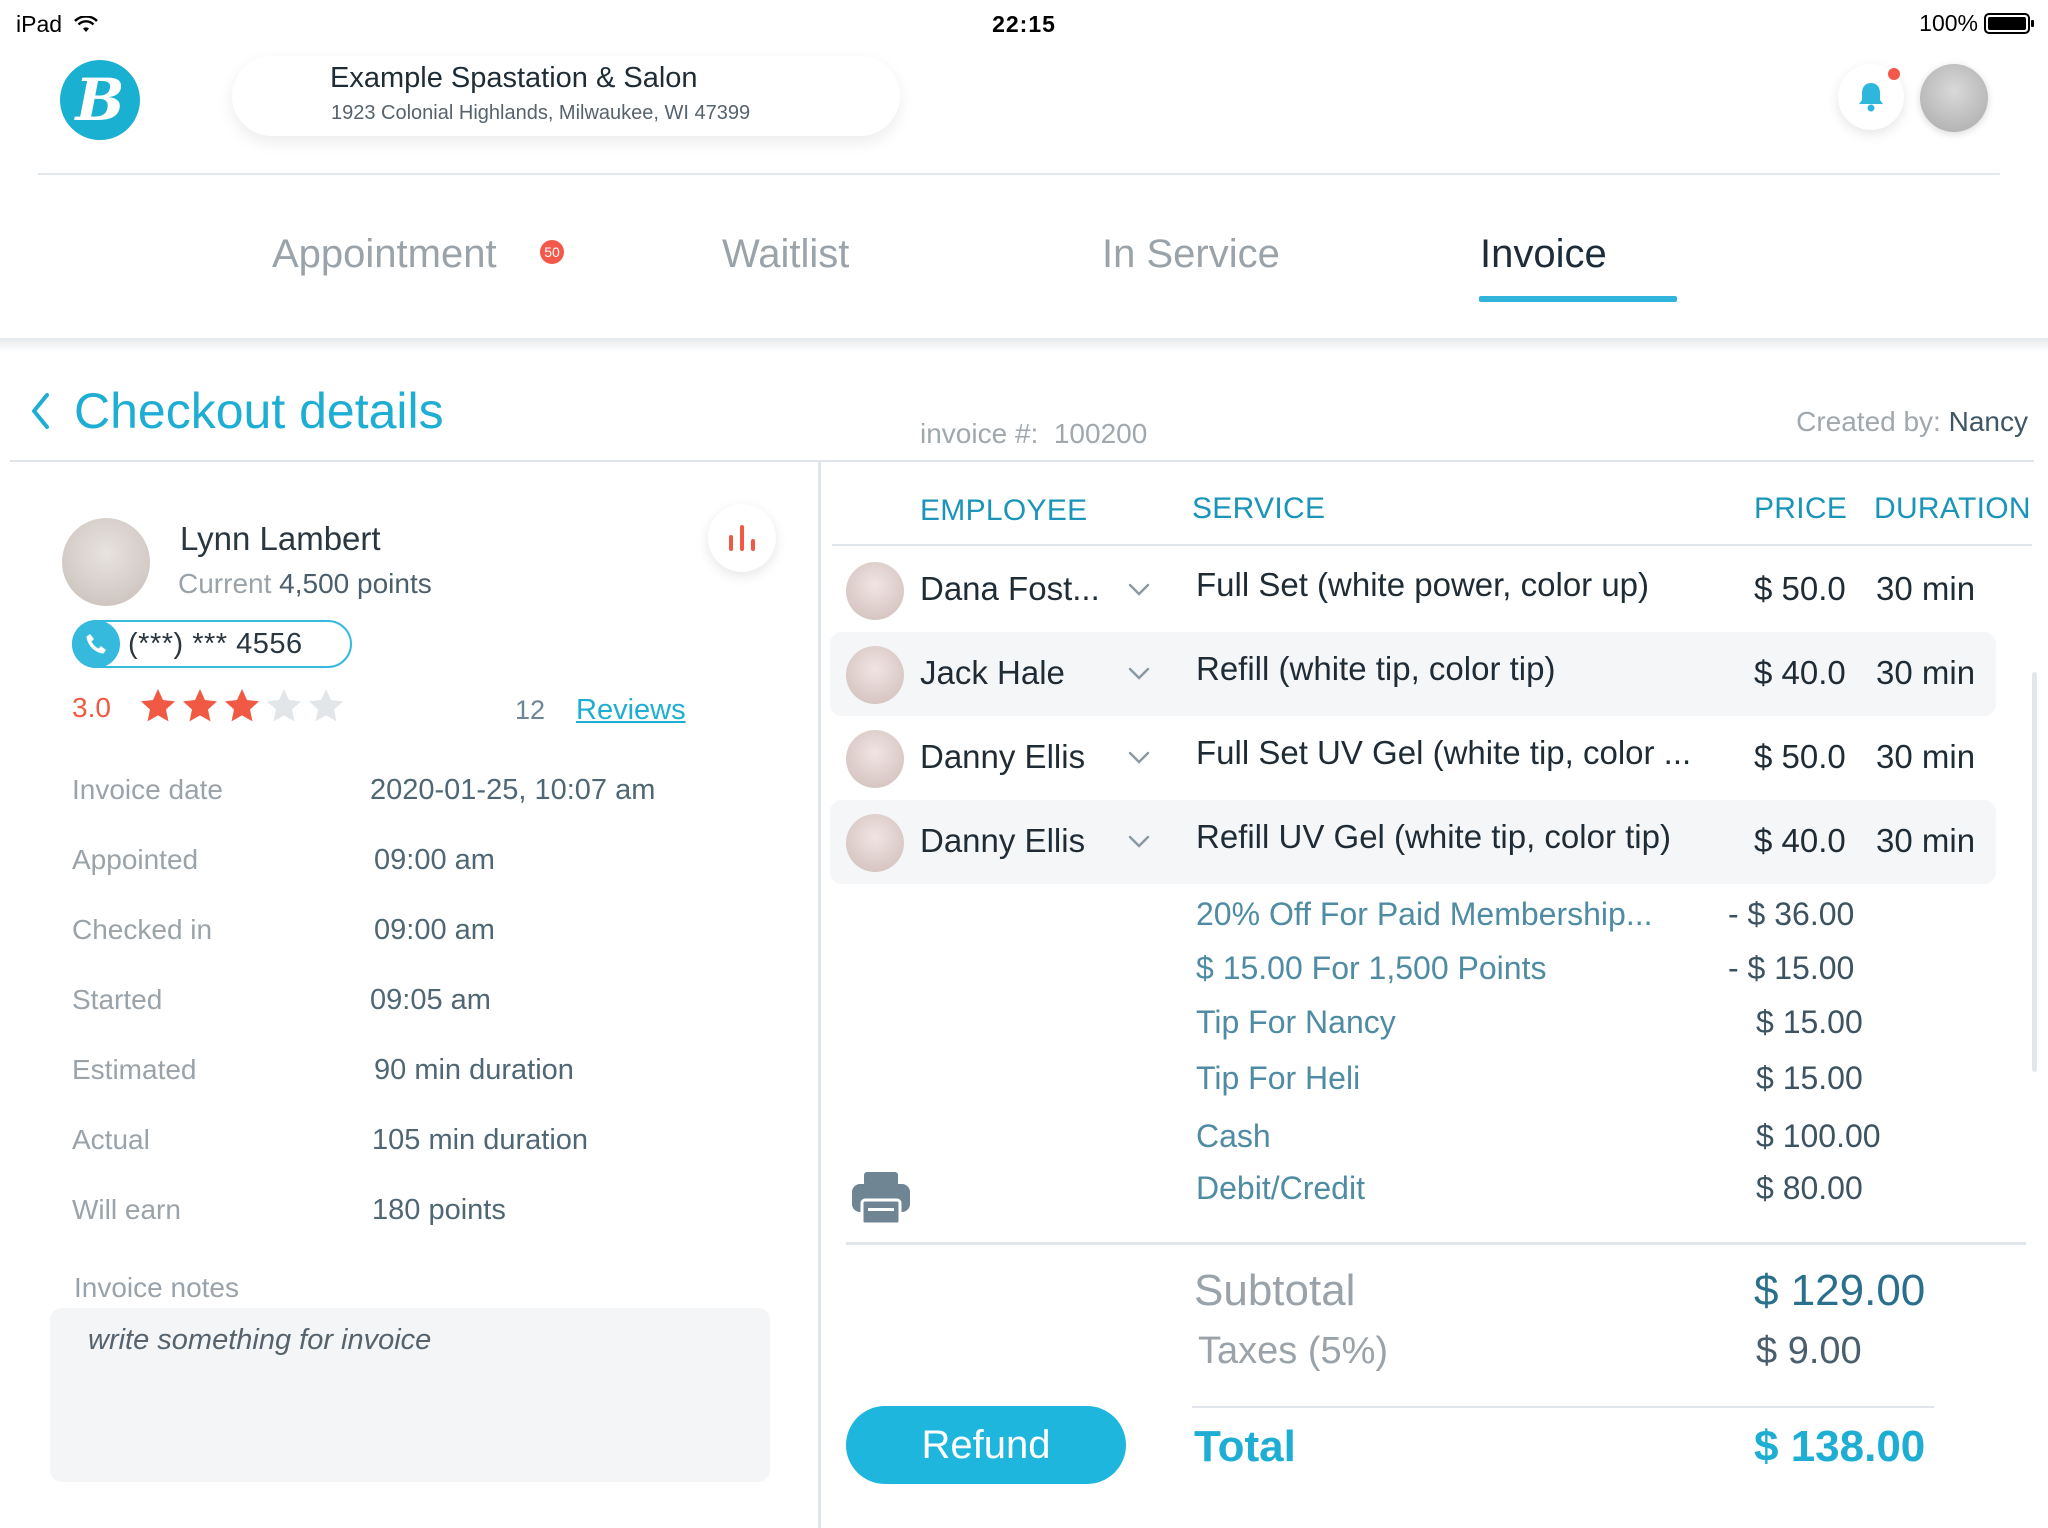 The height and width of the screenshot is (1528, 2048). Describe the element at coordinates (40, 411) in the screenshot. I see `back-chevron-icon` at that location.